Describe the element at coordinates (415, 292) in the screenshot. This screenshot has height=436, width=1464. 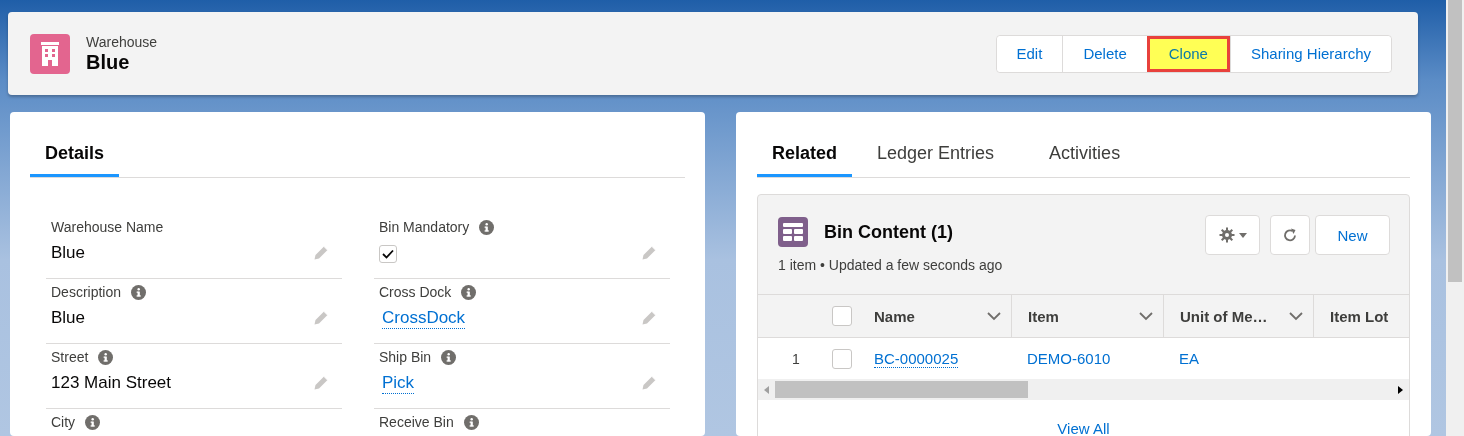
I see `field-label: Cross Dock` at that location.